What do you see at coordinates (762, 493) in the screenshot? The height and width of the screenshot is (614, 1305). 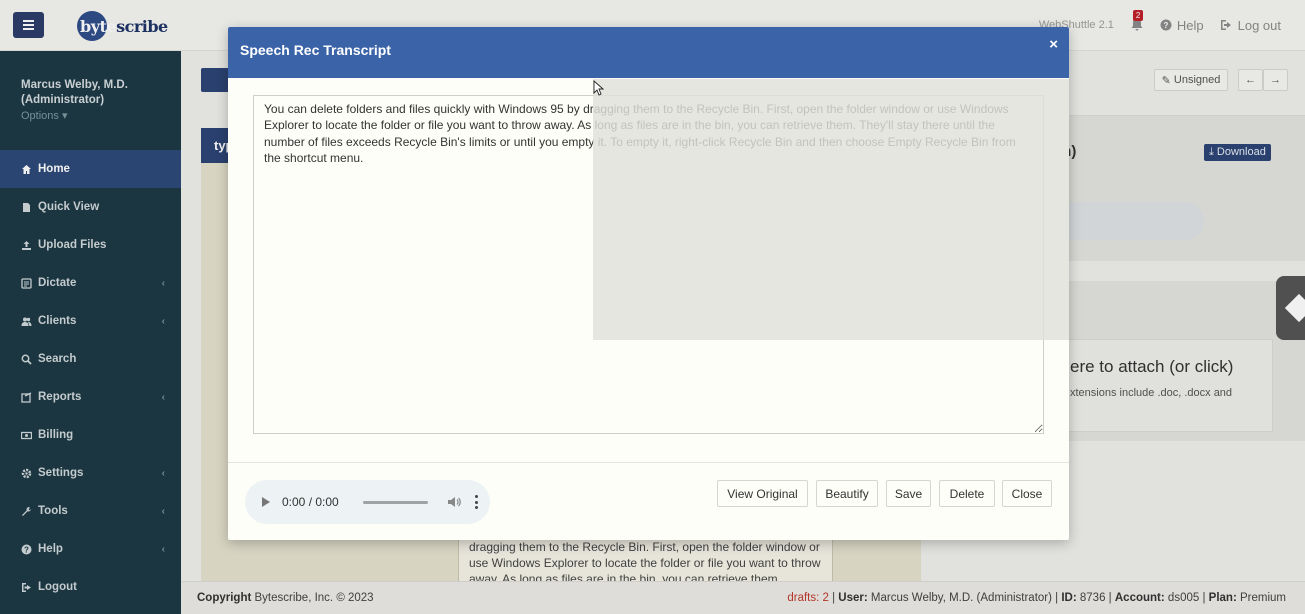 I see `view-original-button: View Original` at bounding box center [762, 493].